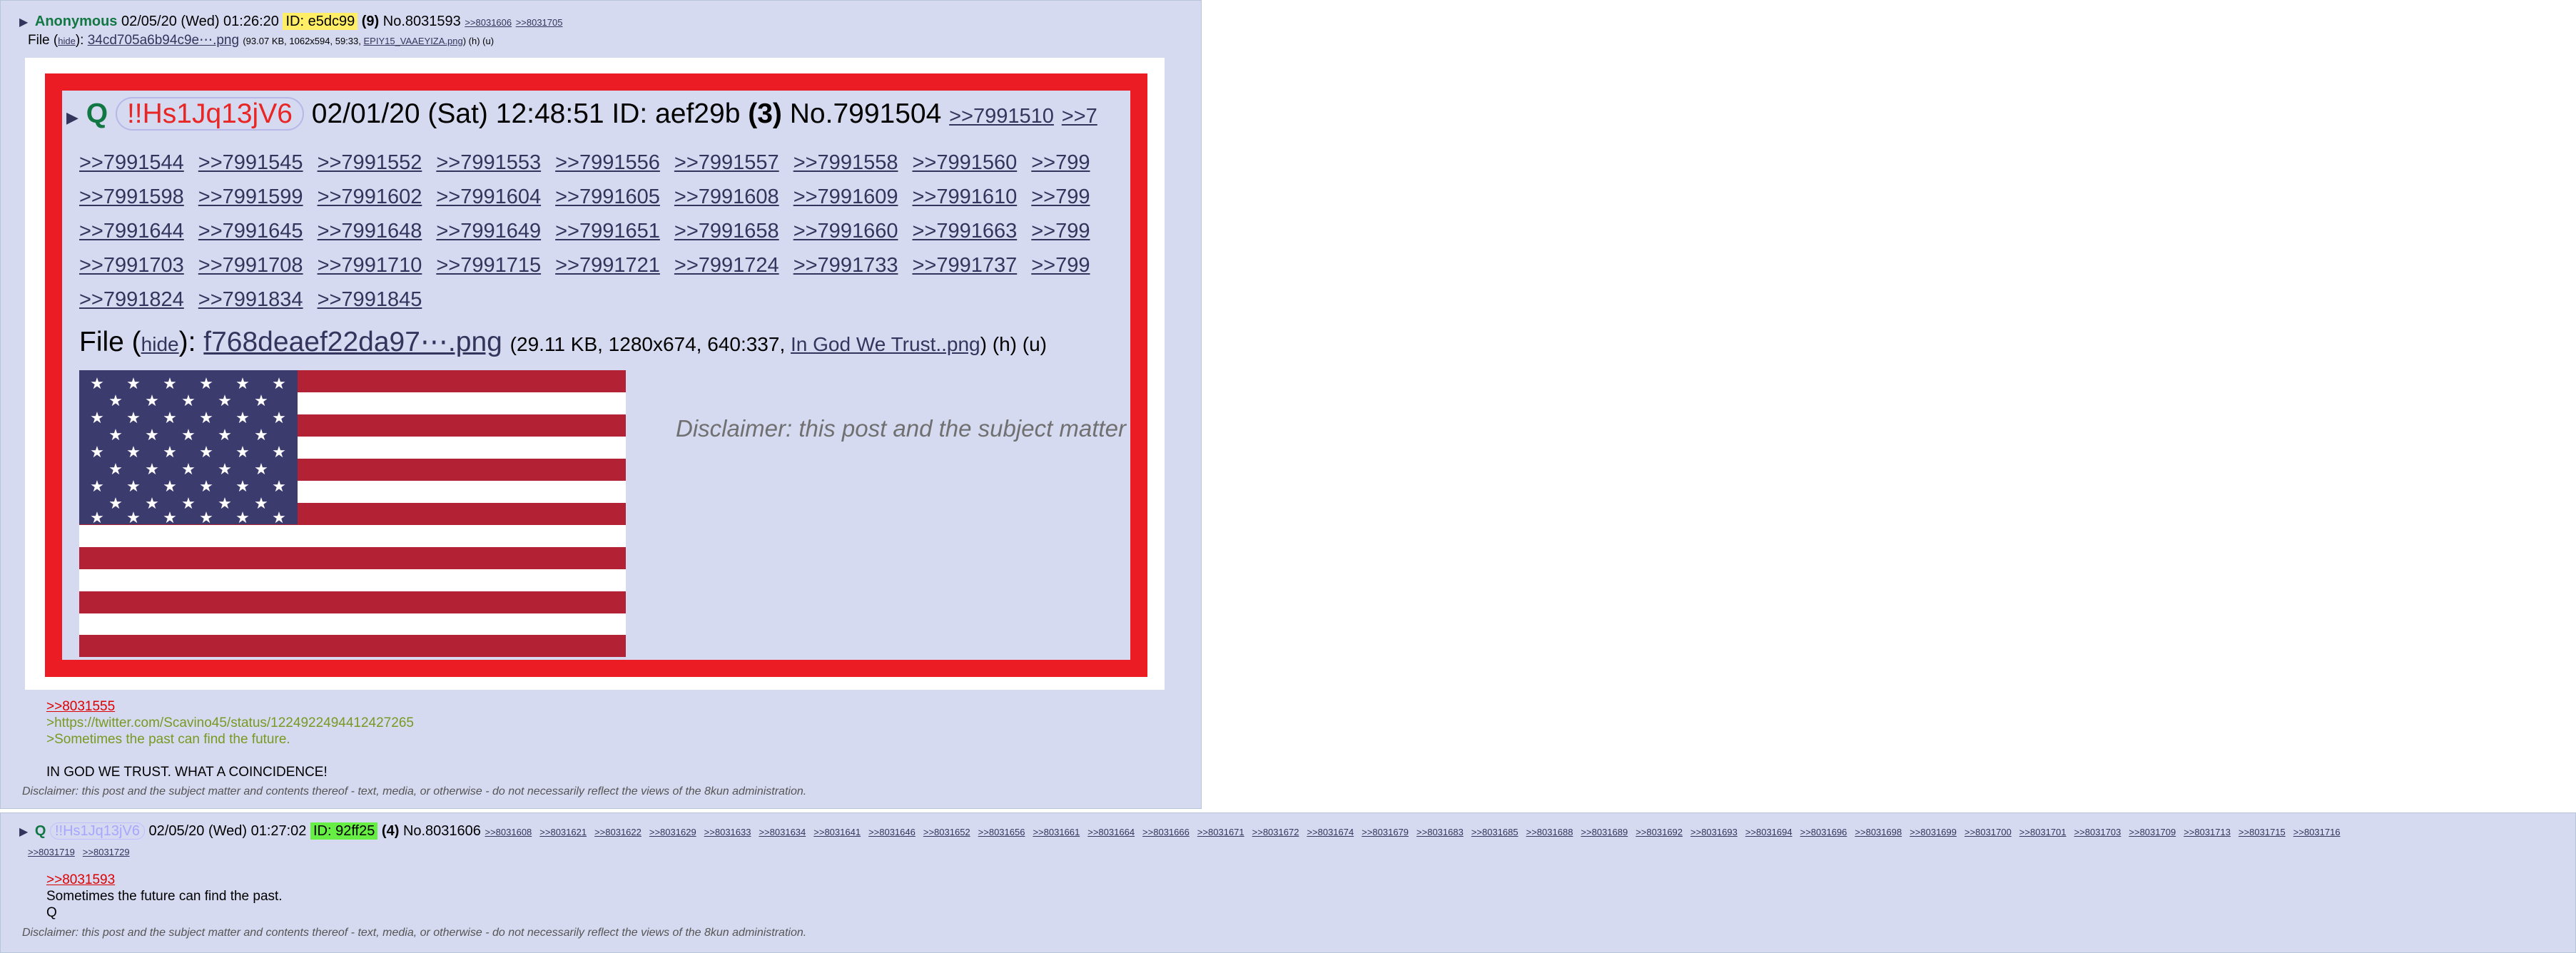 The width and height of the screenshot is (2576, 953). What do you see at coordinates (1330, 832) in the screenshot?
I see `backlink: >>8031674` at bounding box center [1330, 832].